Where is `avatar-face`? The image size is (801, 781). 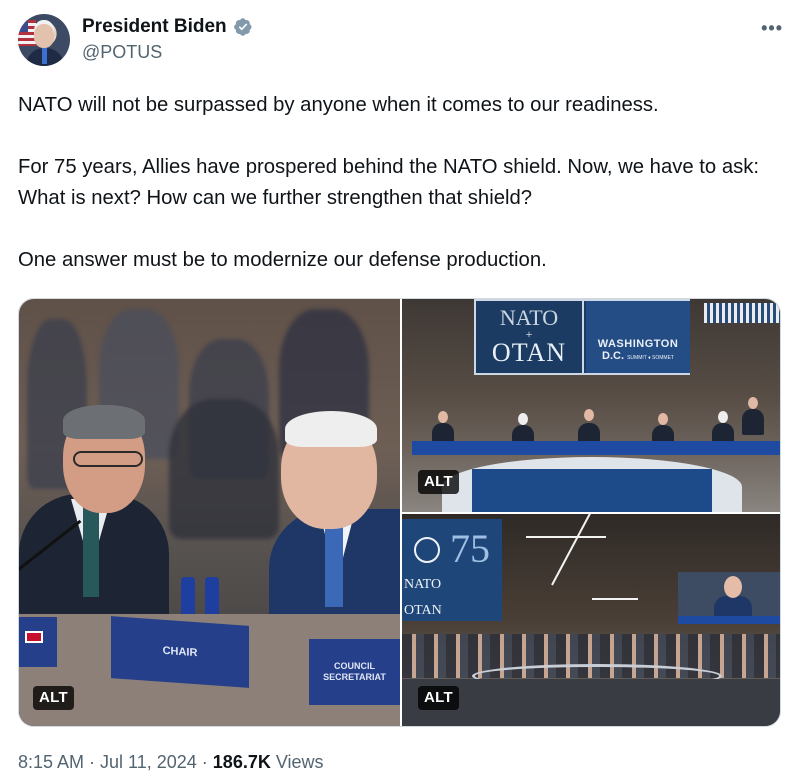
avatar-face is located at coordinates (44, 36).